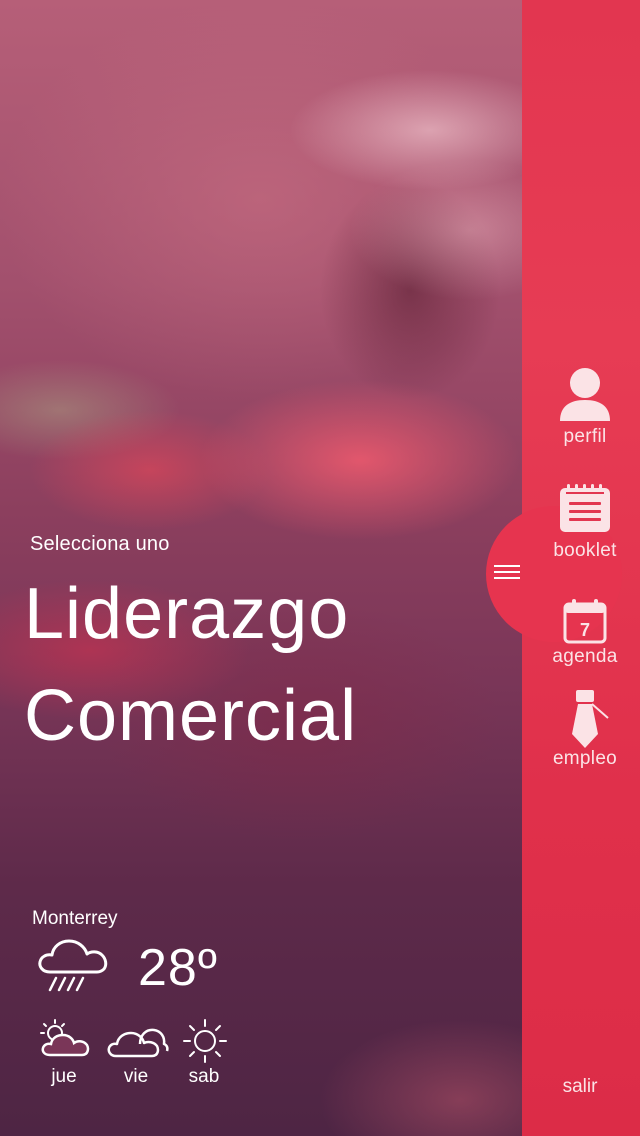 The width and height of the screenshot is (640, 1136). I want to click on logout-button: salir, so click(580, 1087).